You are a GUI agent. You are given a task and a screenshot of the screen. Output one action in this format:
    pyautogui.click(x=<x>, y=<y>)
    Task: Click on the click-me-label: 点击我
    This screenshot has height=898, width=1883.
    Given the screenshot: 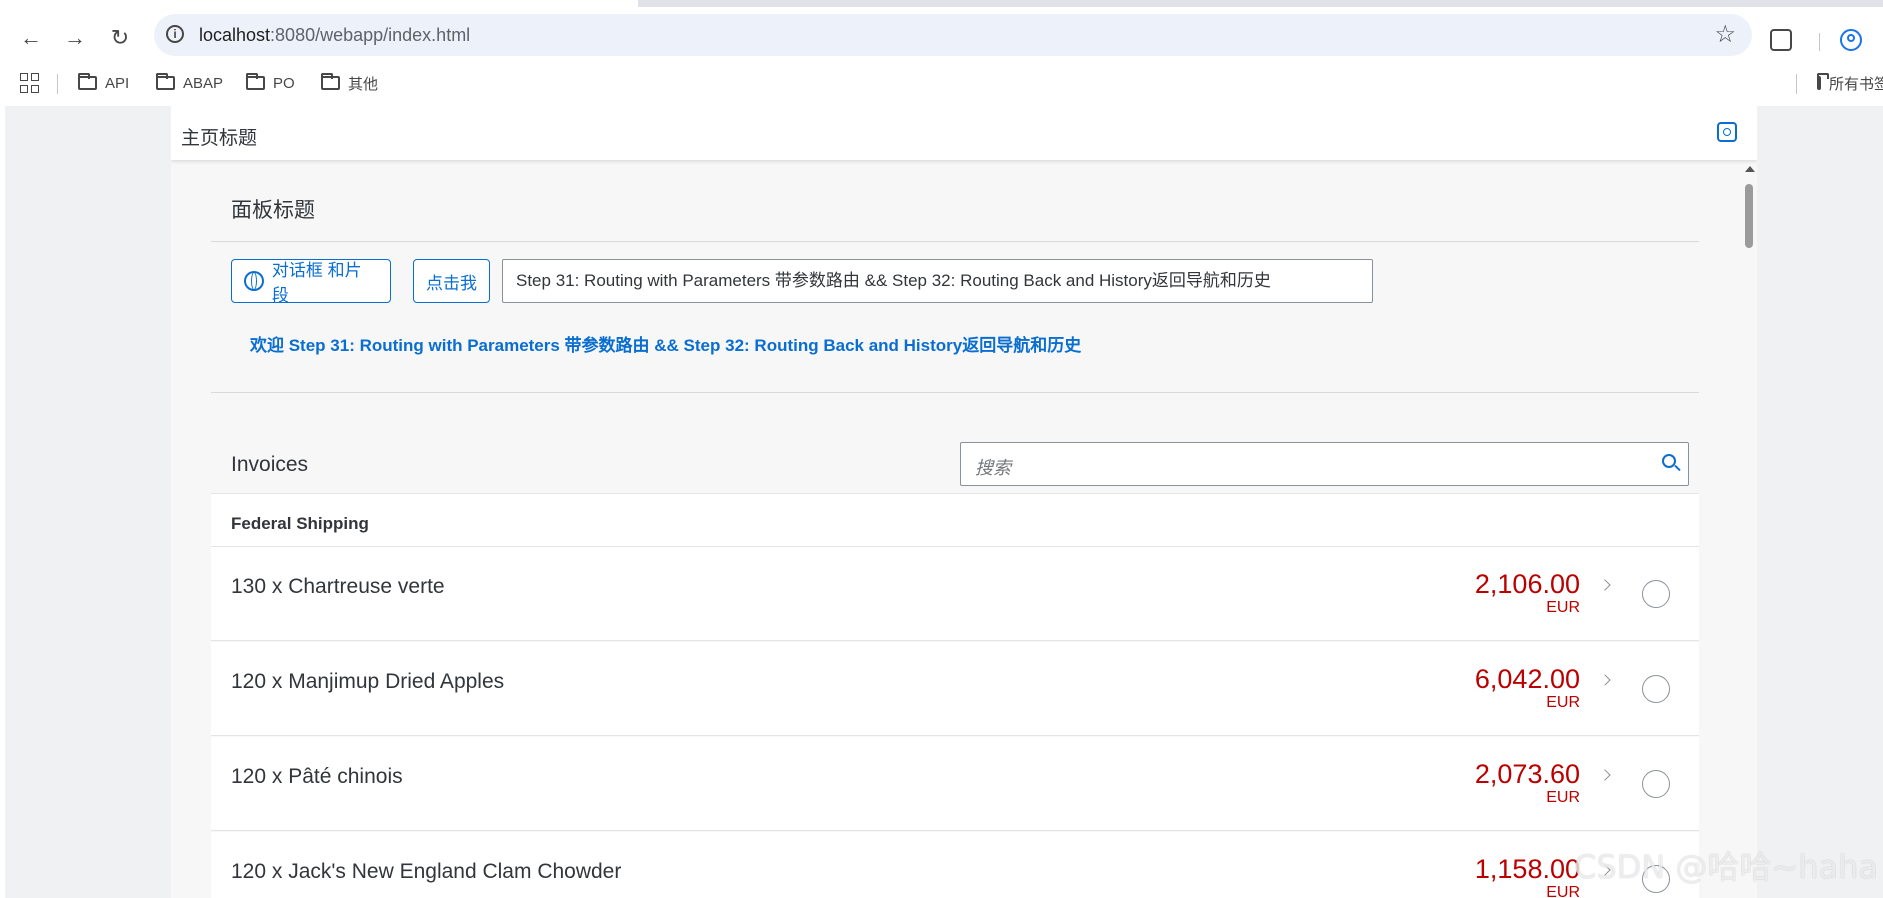 What is the action you would take?
    pyautogui.click(x=451, y=283)
    